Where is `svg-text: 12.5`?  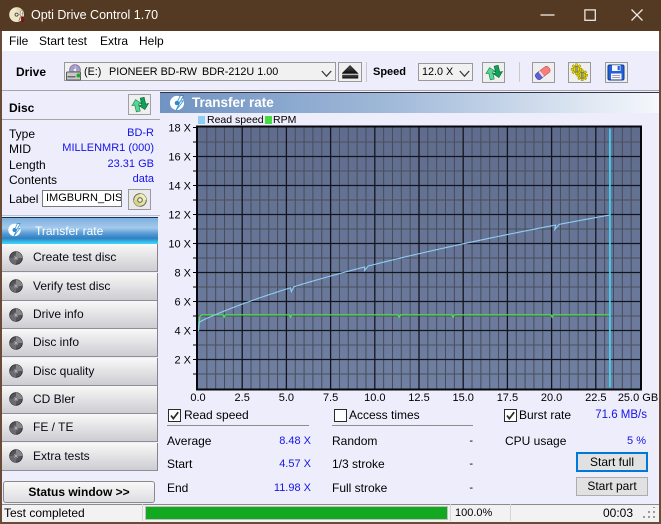 svg-text: 12.5 is located at coordinates (418, 398).